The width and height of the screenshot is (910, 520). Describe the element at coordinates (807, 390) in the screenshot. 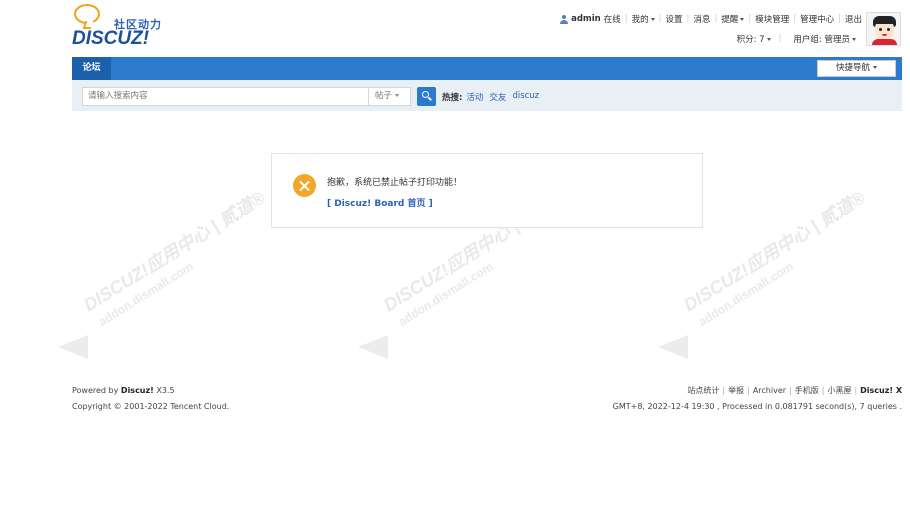

I see `footer-link-mobile: 手机版` at that location.